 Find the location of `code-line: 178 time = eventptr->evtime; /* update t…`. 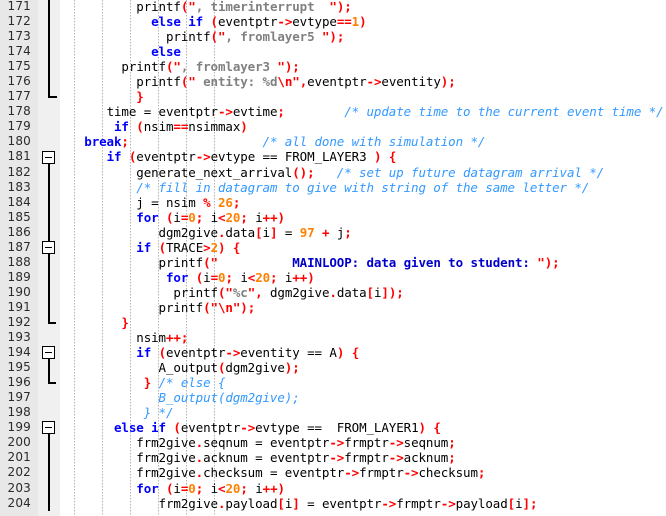

code-line: 178 time = eventptr->evtime; /* update t… is located at coordinates (333, 111).